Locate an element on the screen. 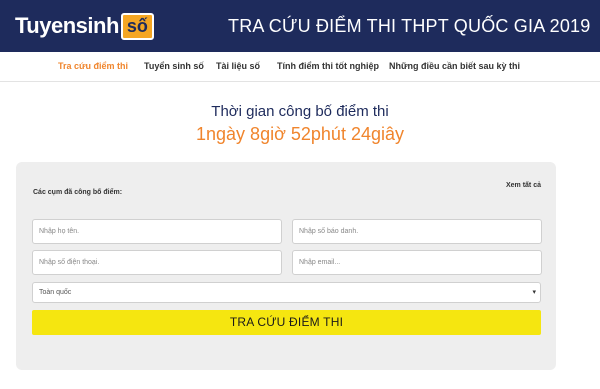 This screenshot has width=600, height=389. see-all-link: Xem tất cả is located at coordinates (523, 185).